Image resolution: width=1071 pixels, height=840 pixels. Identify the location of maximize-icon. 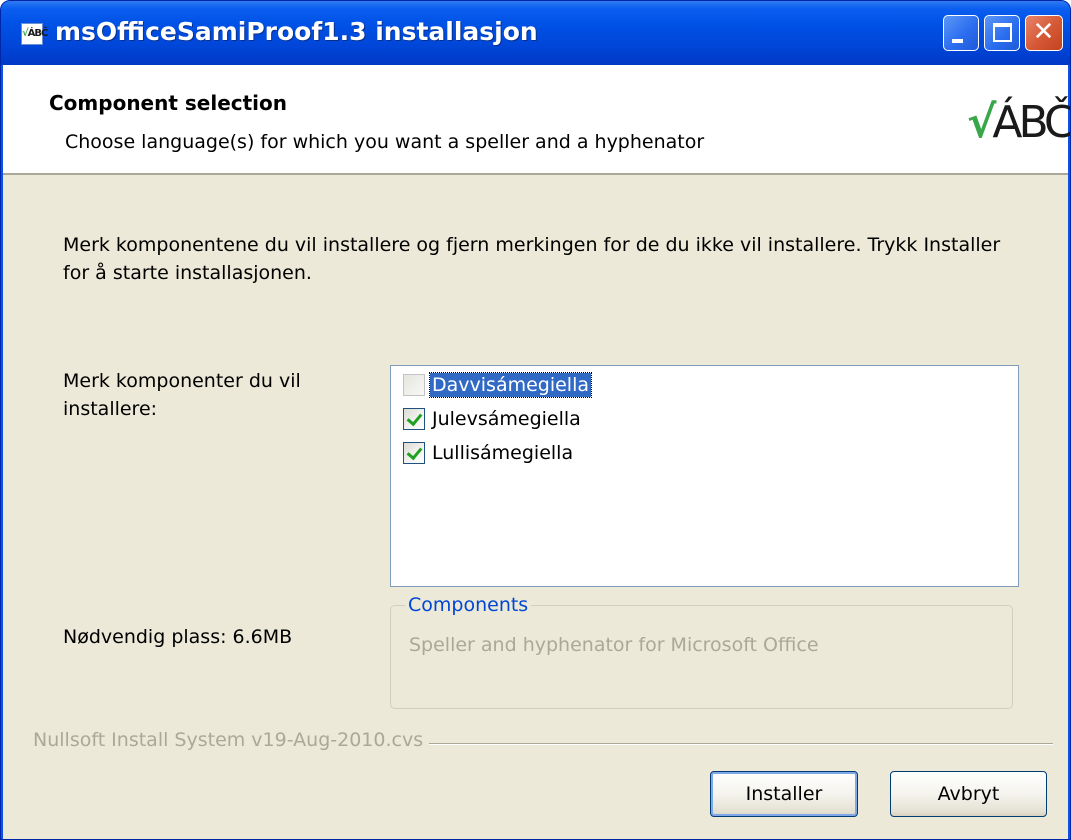
(1002, 32).